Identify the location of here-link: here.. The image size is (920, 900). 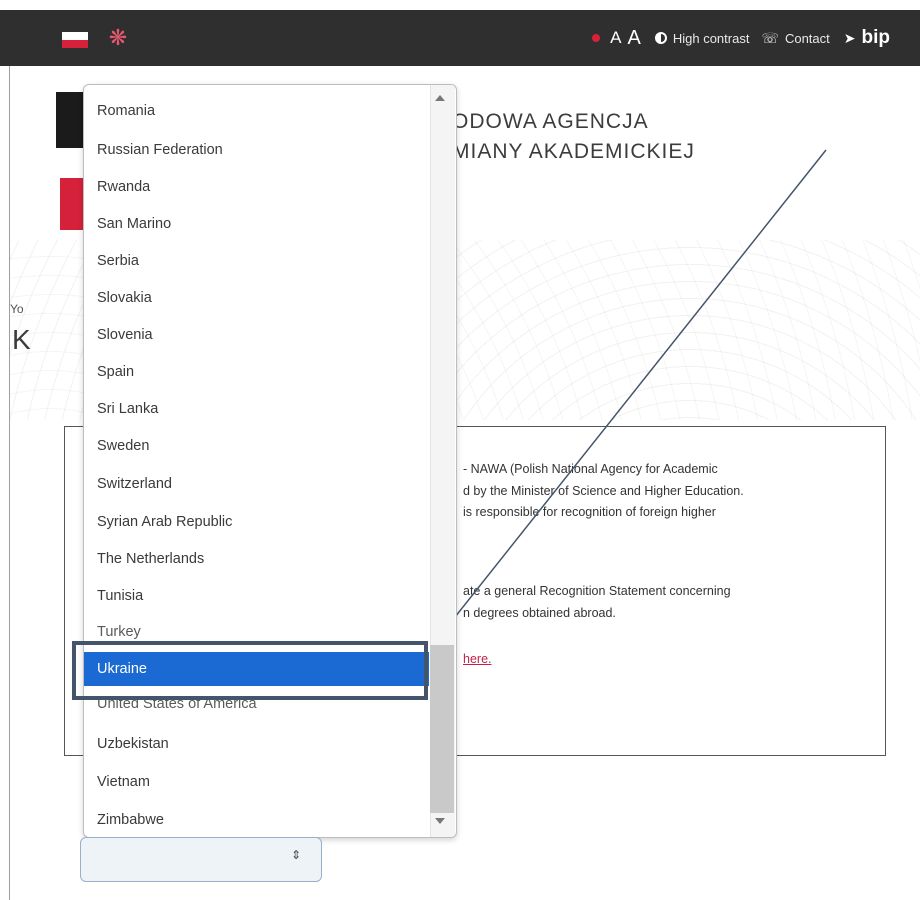
(477, 659).